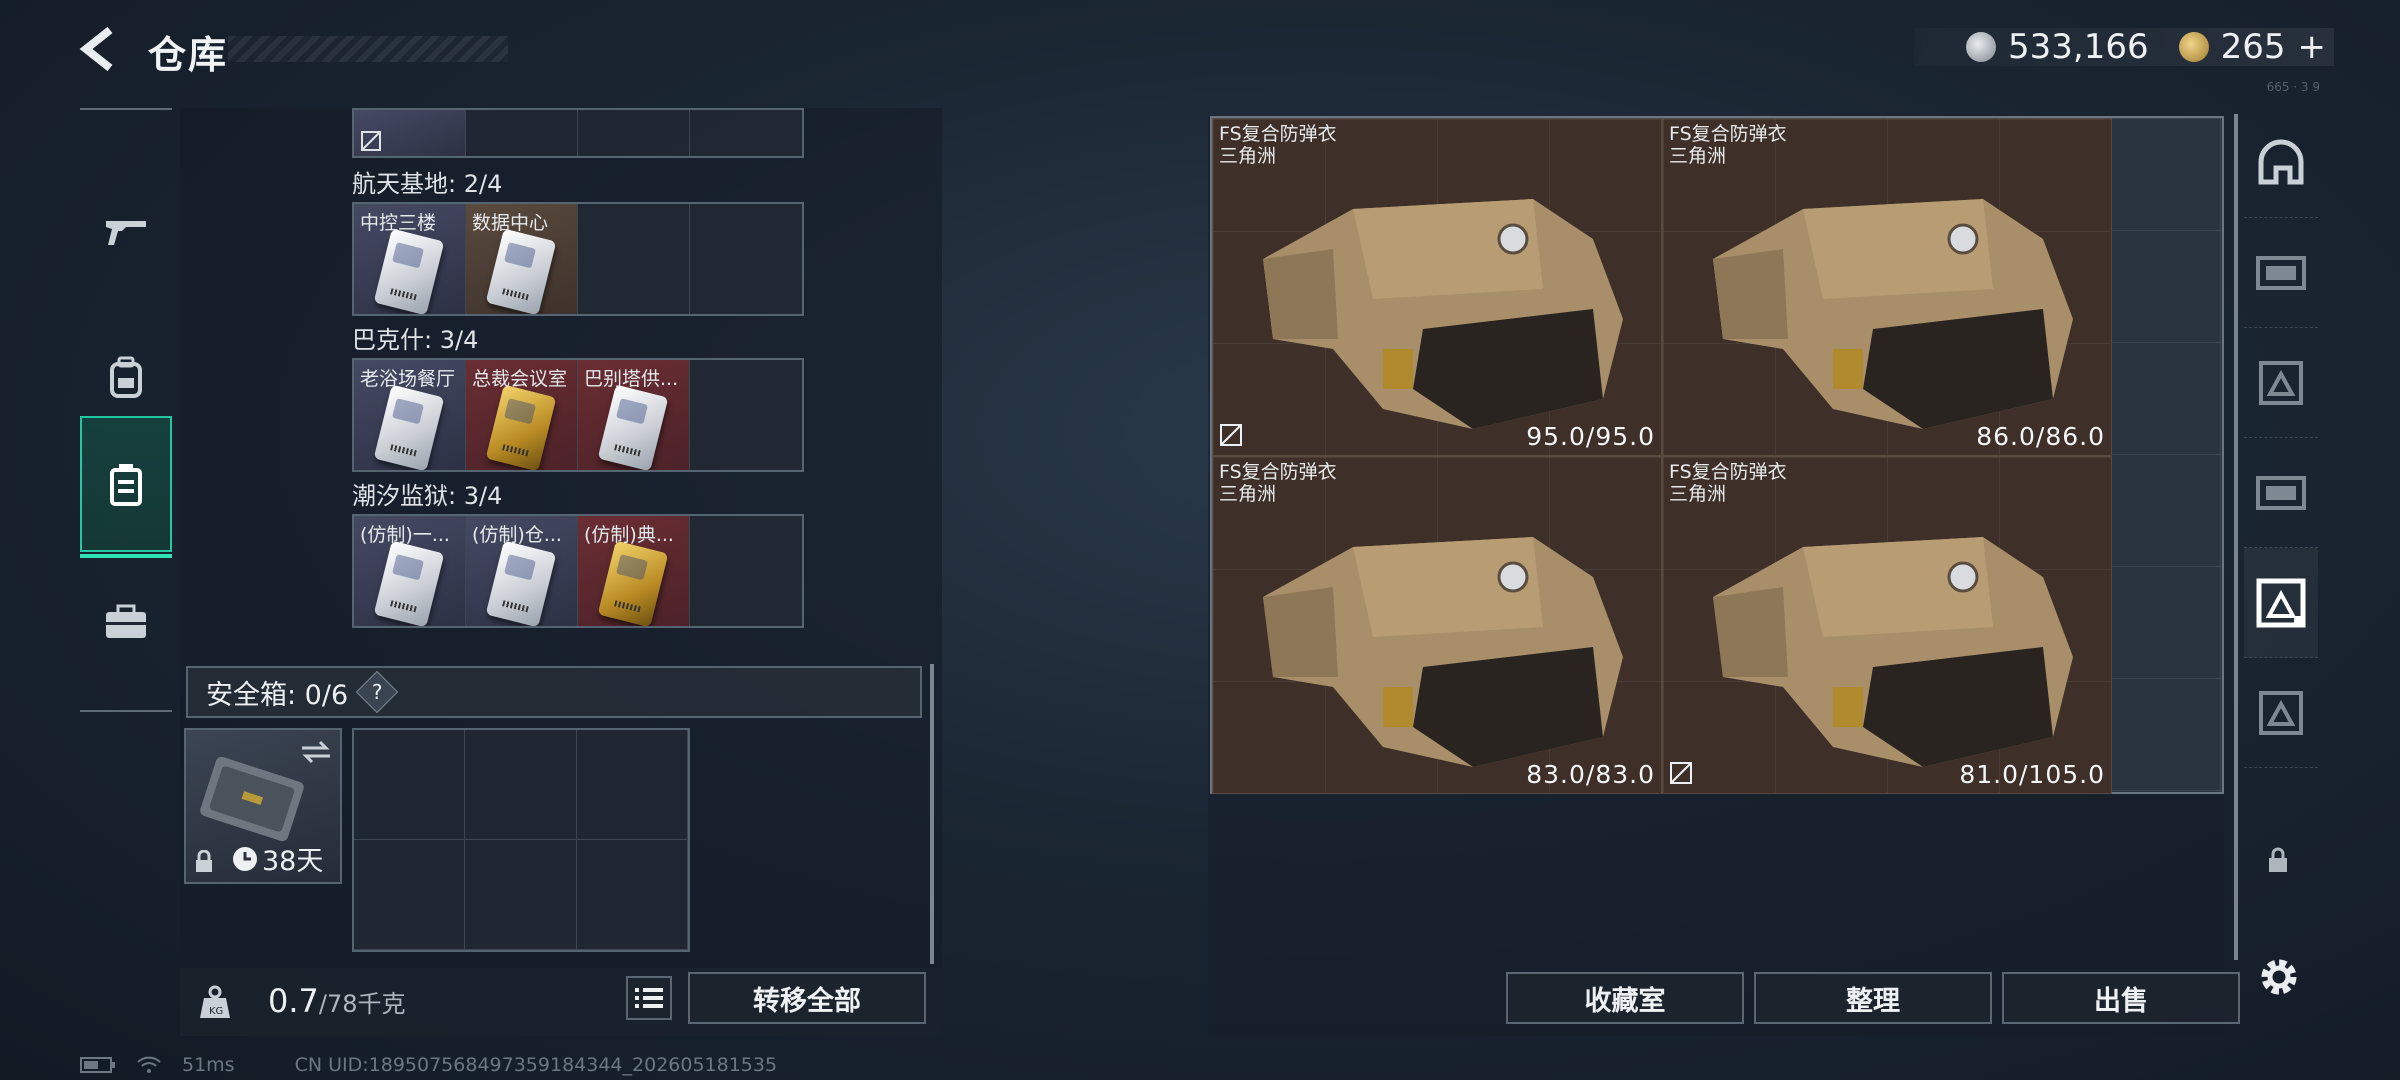  I want to click on armor-scrollbar, so click(2236, 537).